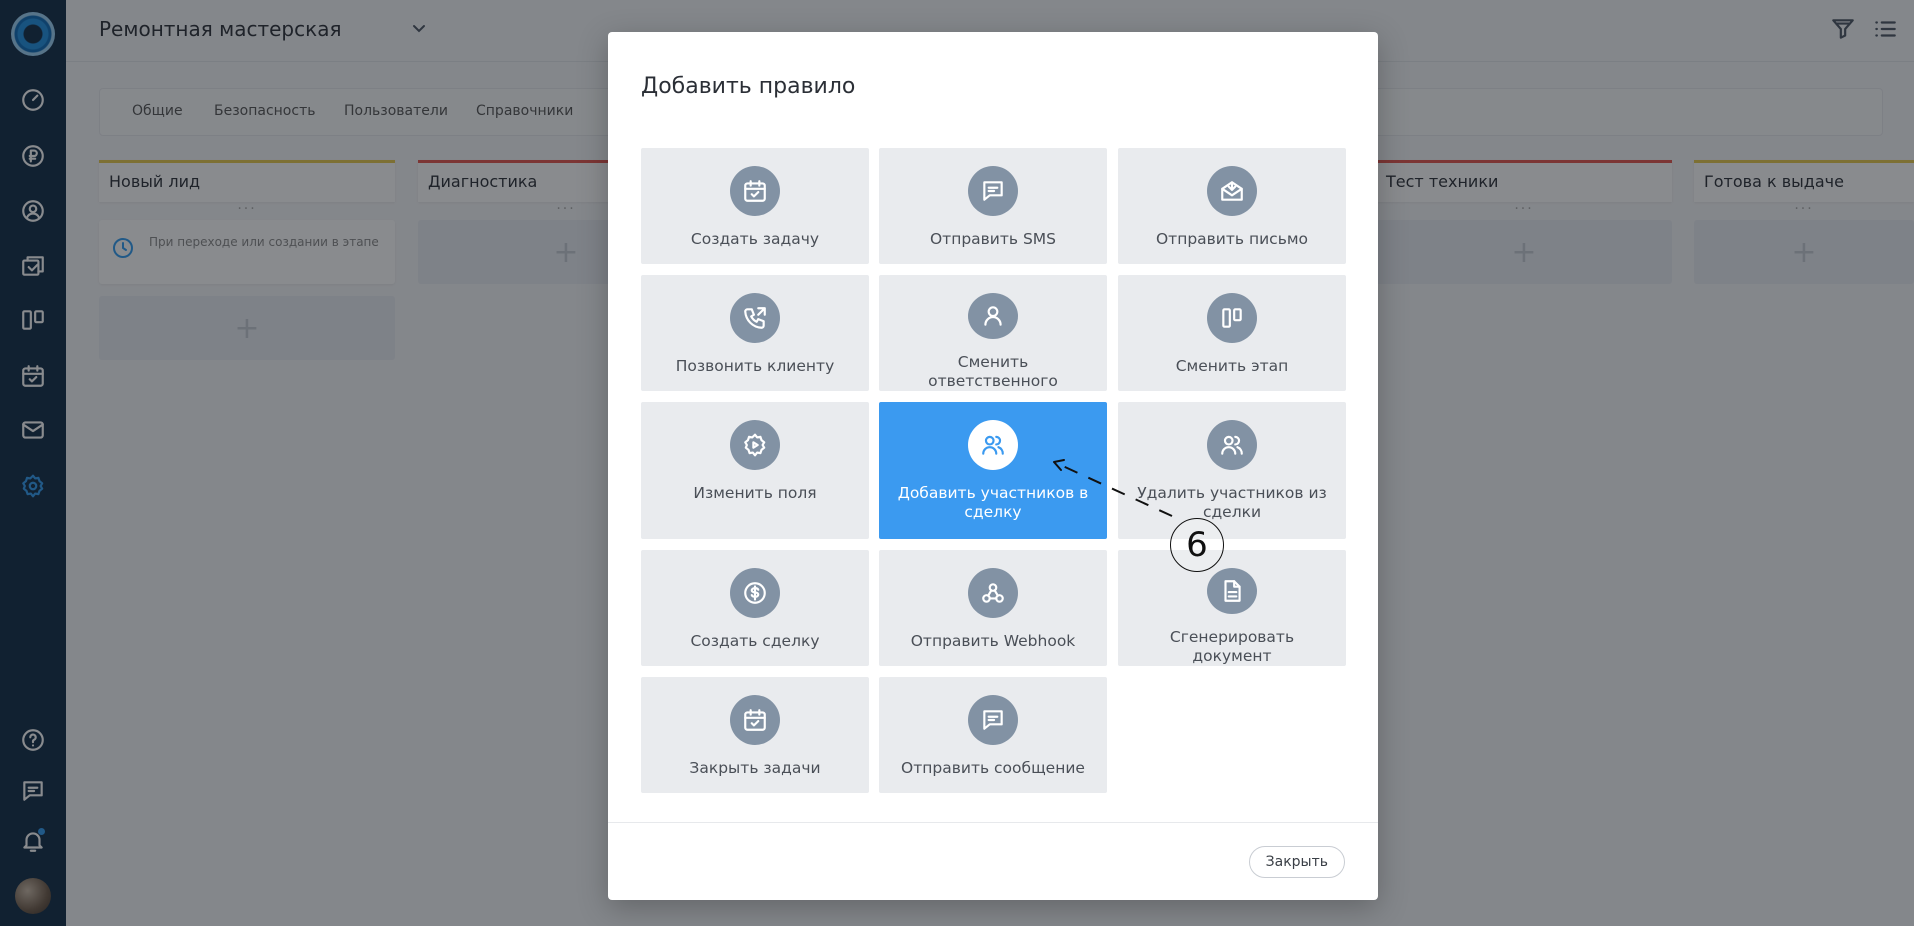 This screenshot has height=926, width=1914. Describe the element at coordinates (993, 822) in the screenshot. I see `footer-divider` at that location.